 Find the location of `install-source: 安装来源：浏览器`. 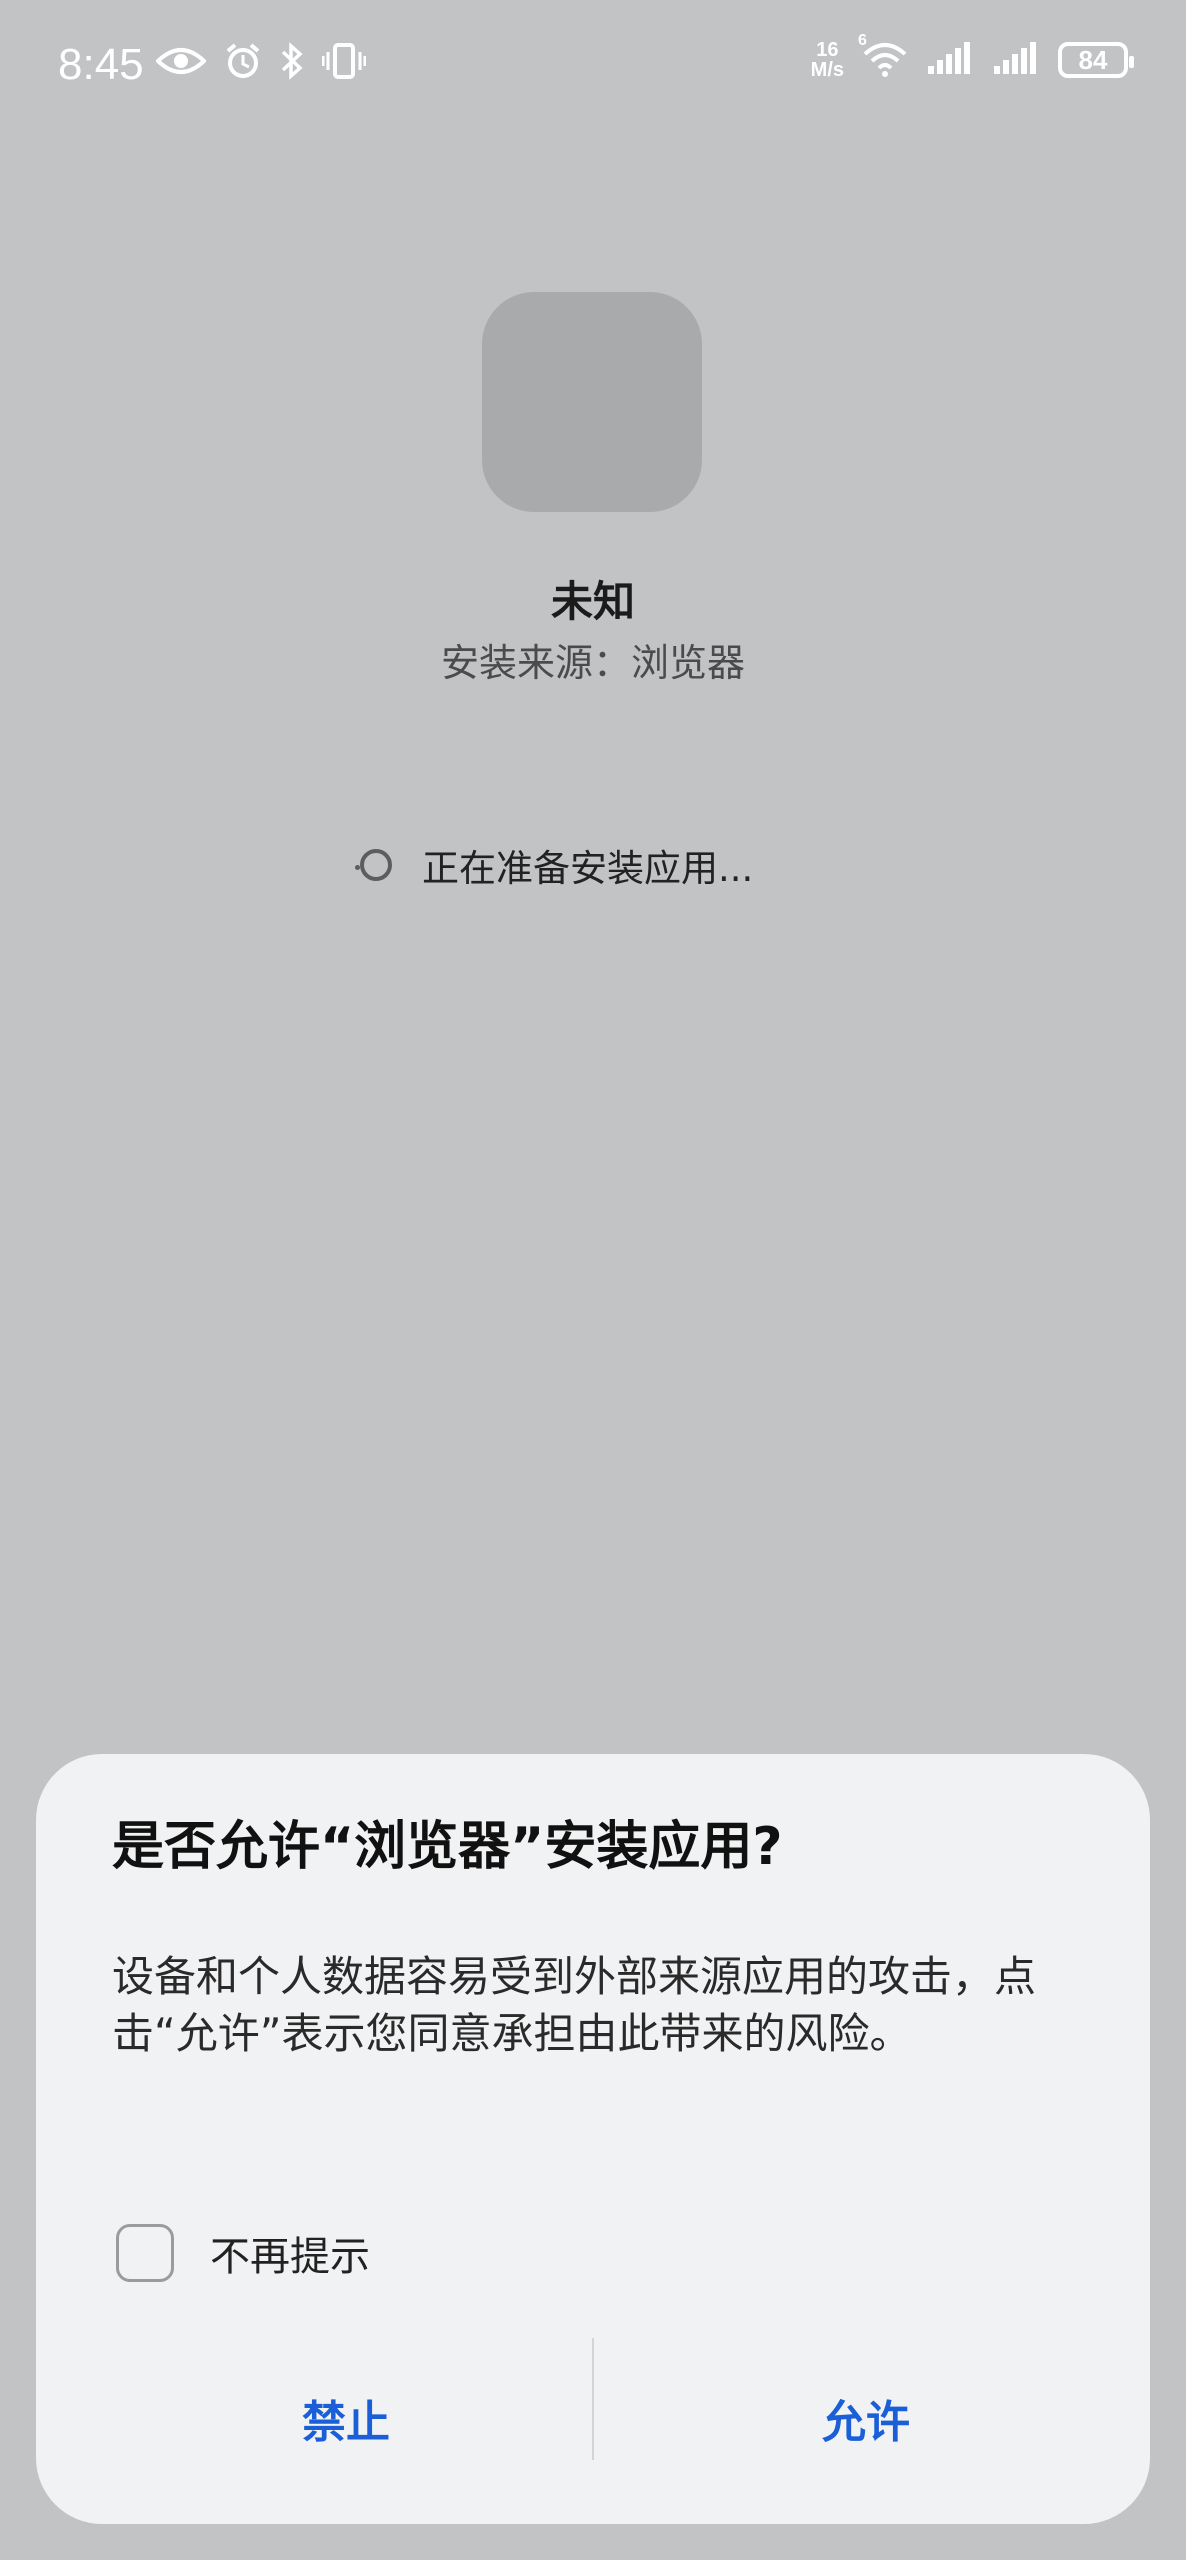

install-source: 安装来源：浏览器 is located at coordinates (592, 663).